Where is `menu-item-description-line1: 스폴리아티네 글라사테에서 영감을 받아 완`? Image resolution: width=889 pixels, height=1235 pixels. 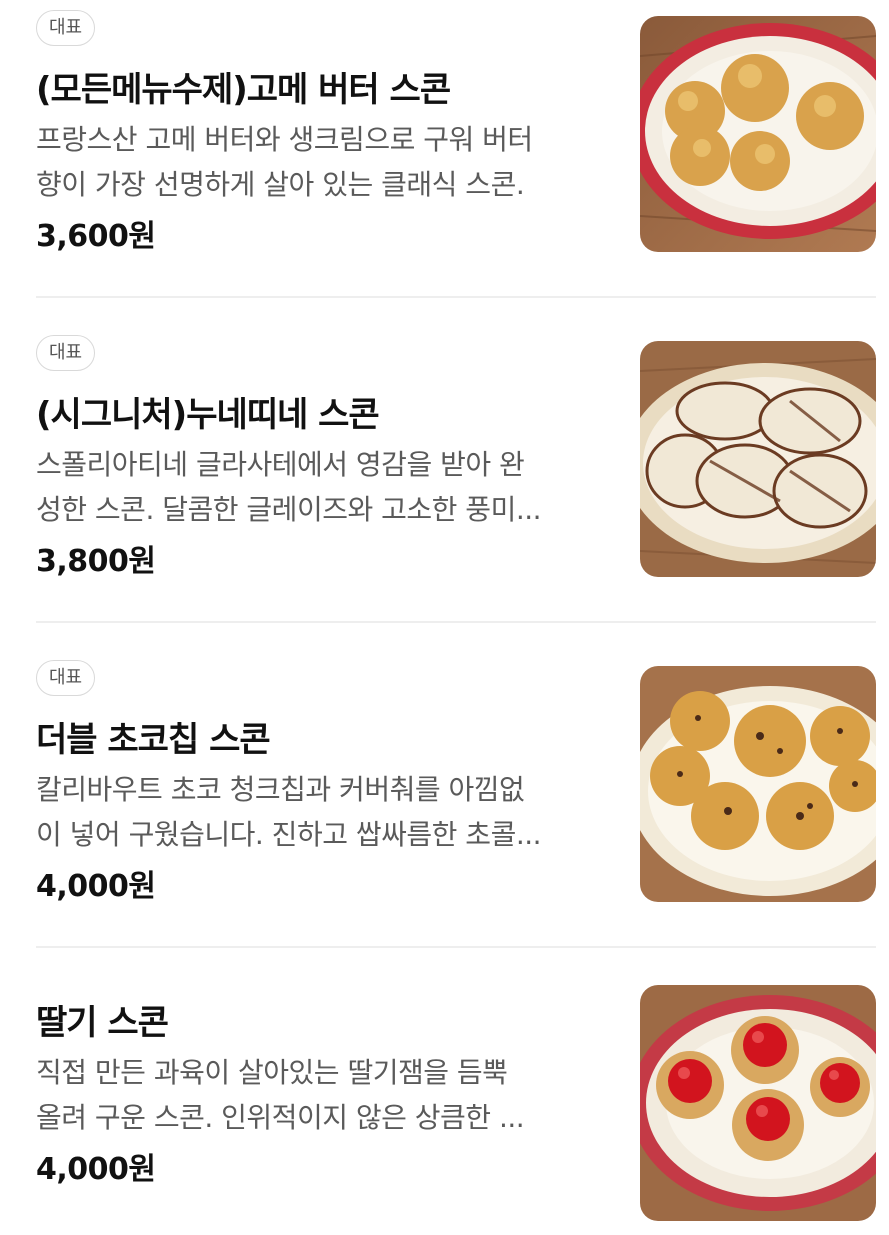
menu-item-description-line1: 스폴리아티네 글라사테에서 영감을 받아 완 is located at coordinates (280, 464).